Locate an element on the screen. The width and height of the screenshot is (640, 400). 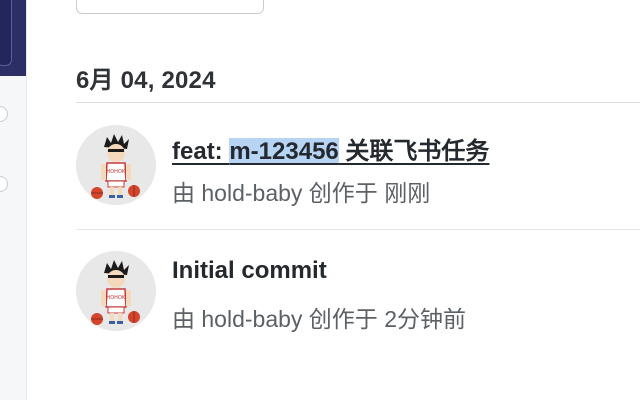
issue-key-highlight: m-123456 is located at coordinates (284, 151).